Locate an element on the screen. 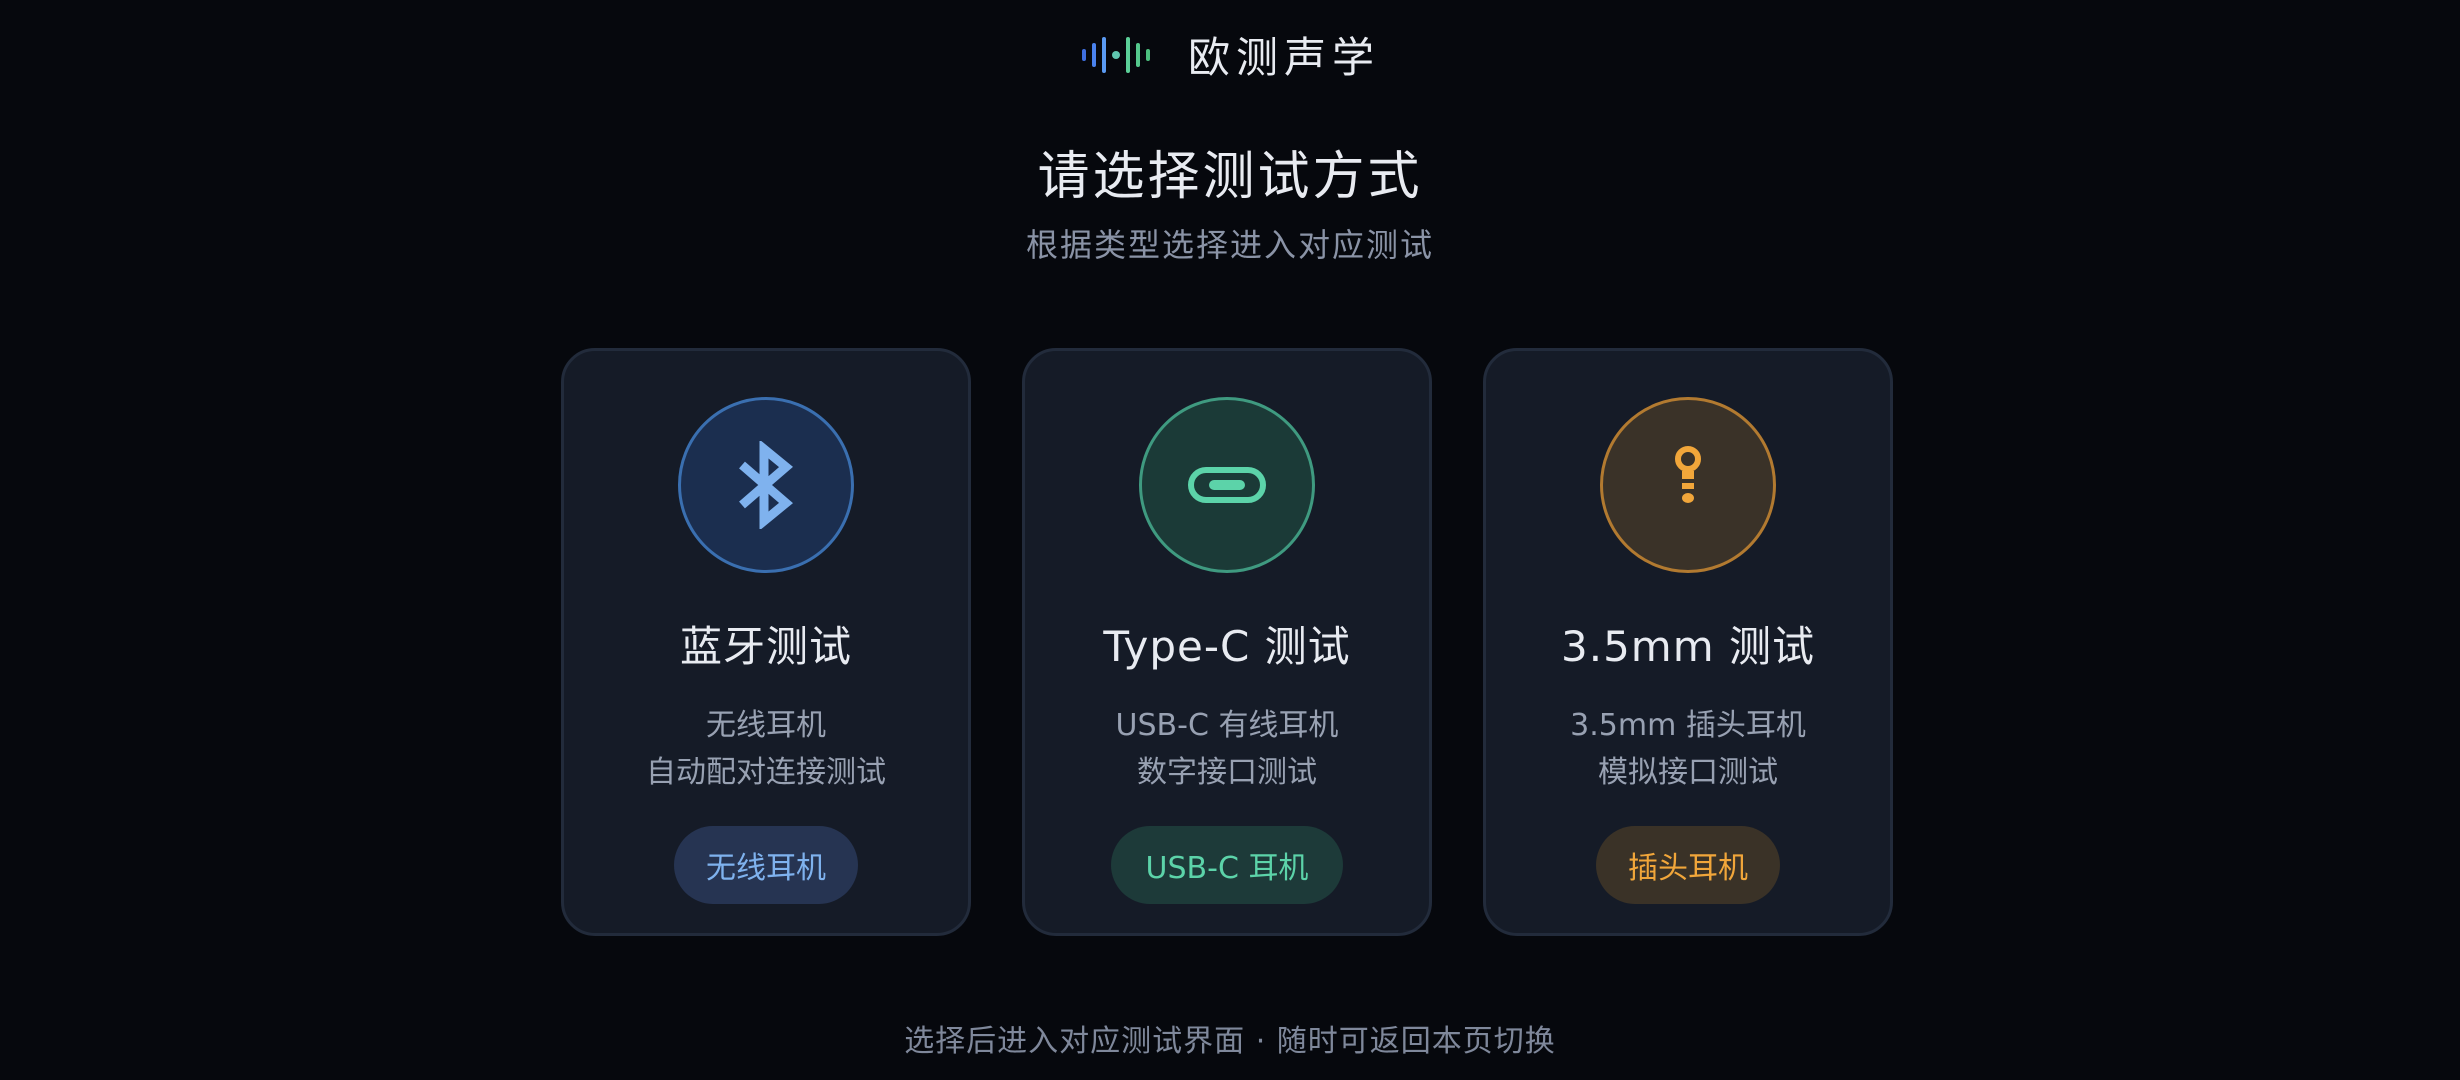 This screenshot has height=1080, width=2460. brand-name: 欧测声学 is located at coordinates (1283, 57).